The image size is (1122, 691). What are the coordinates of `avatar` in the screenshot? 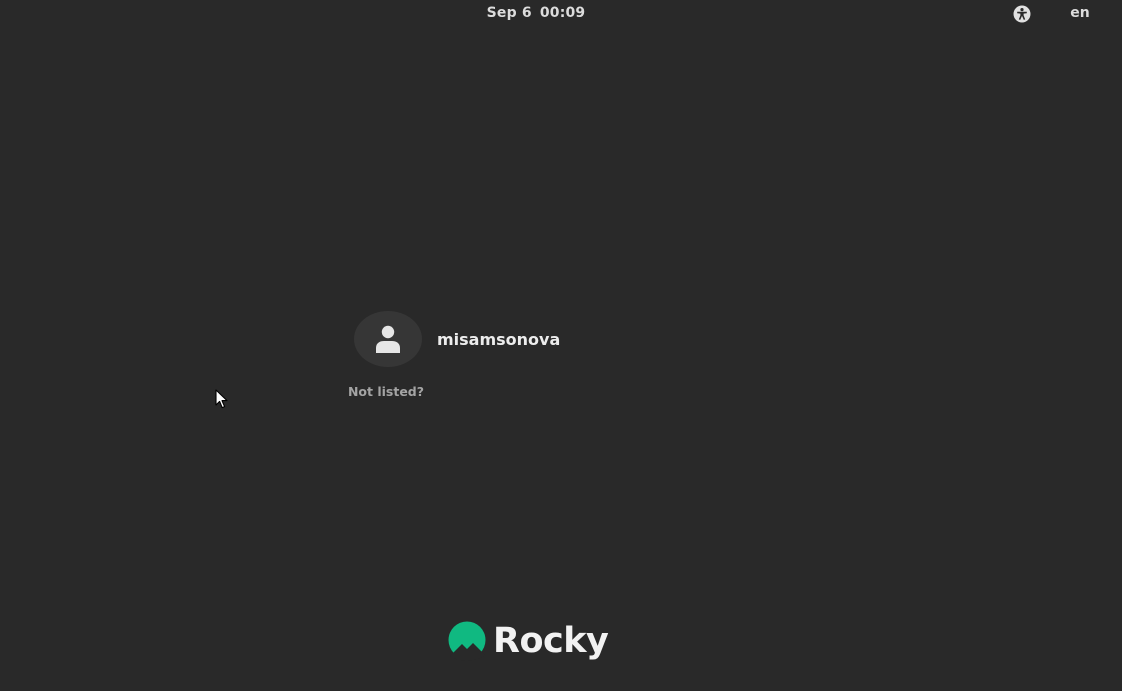 It's located at (388, 339).